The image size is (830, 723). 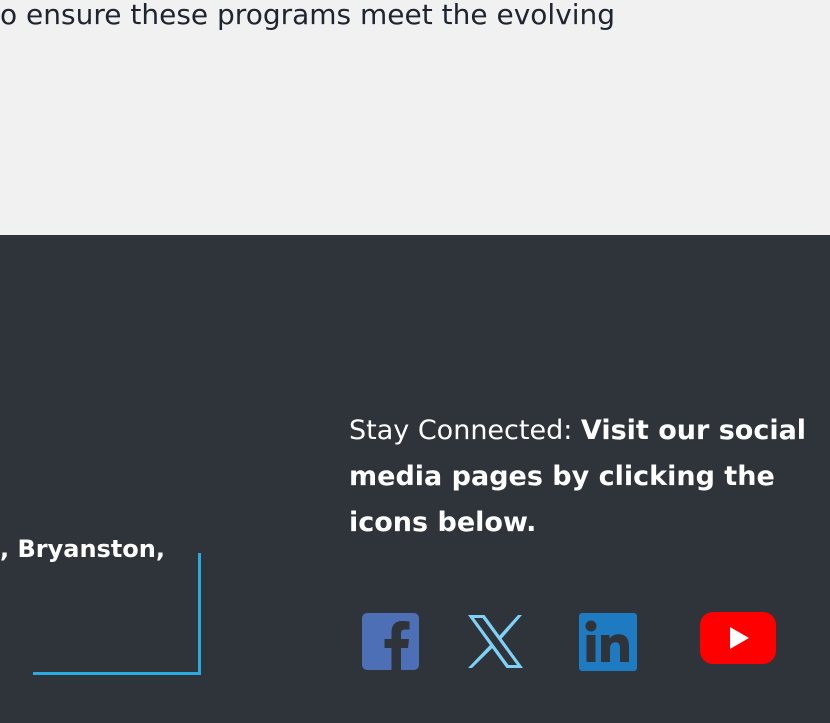 I want to click on youtube-link, so click(x=738, y=642).